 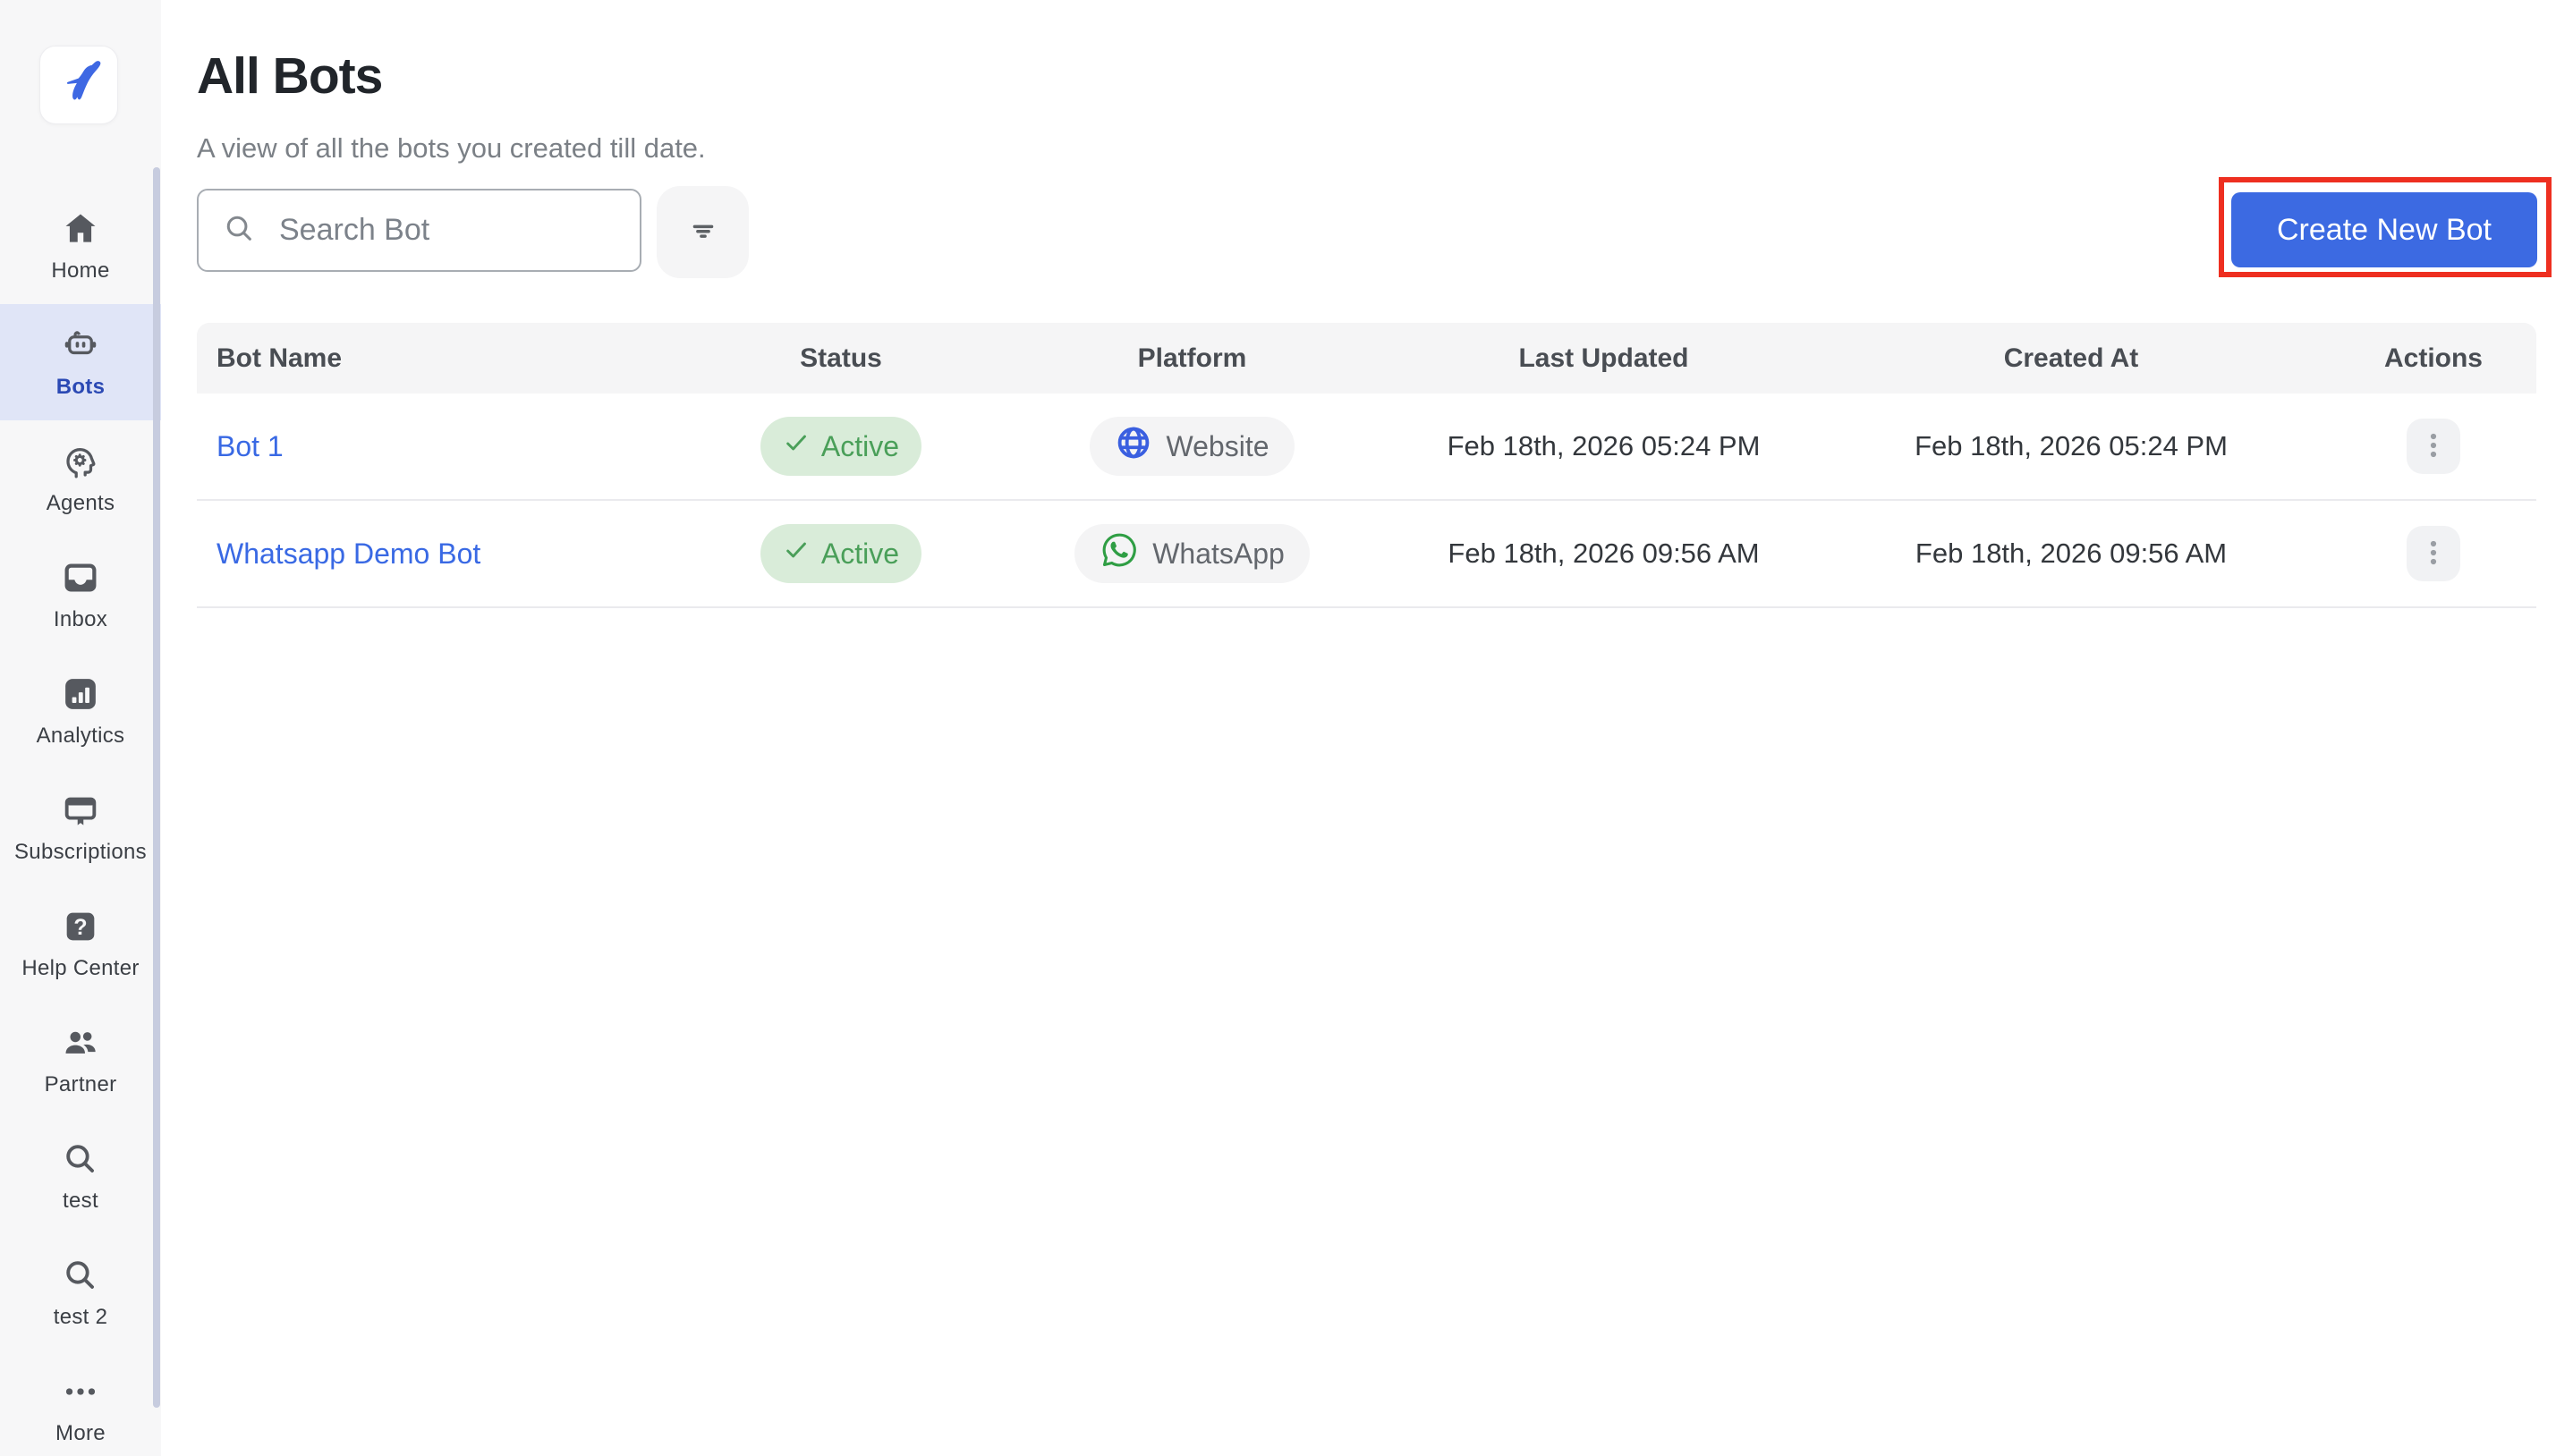 I want to click on more-icon, so click(x=80, y=1391).